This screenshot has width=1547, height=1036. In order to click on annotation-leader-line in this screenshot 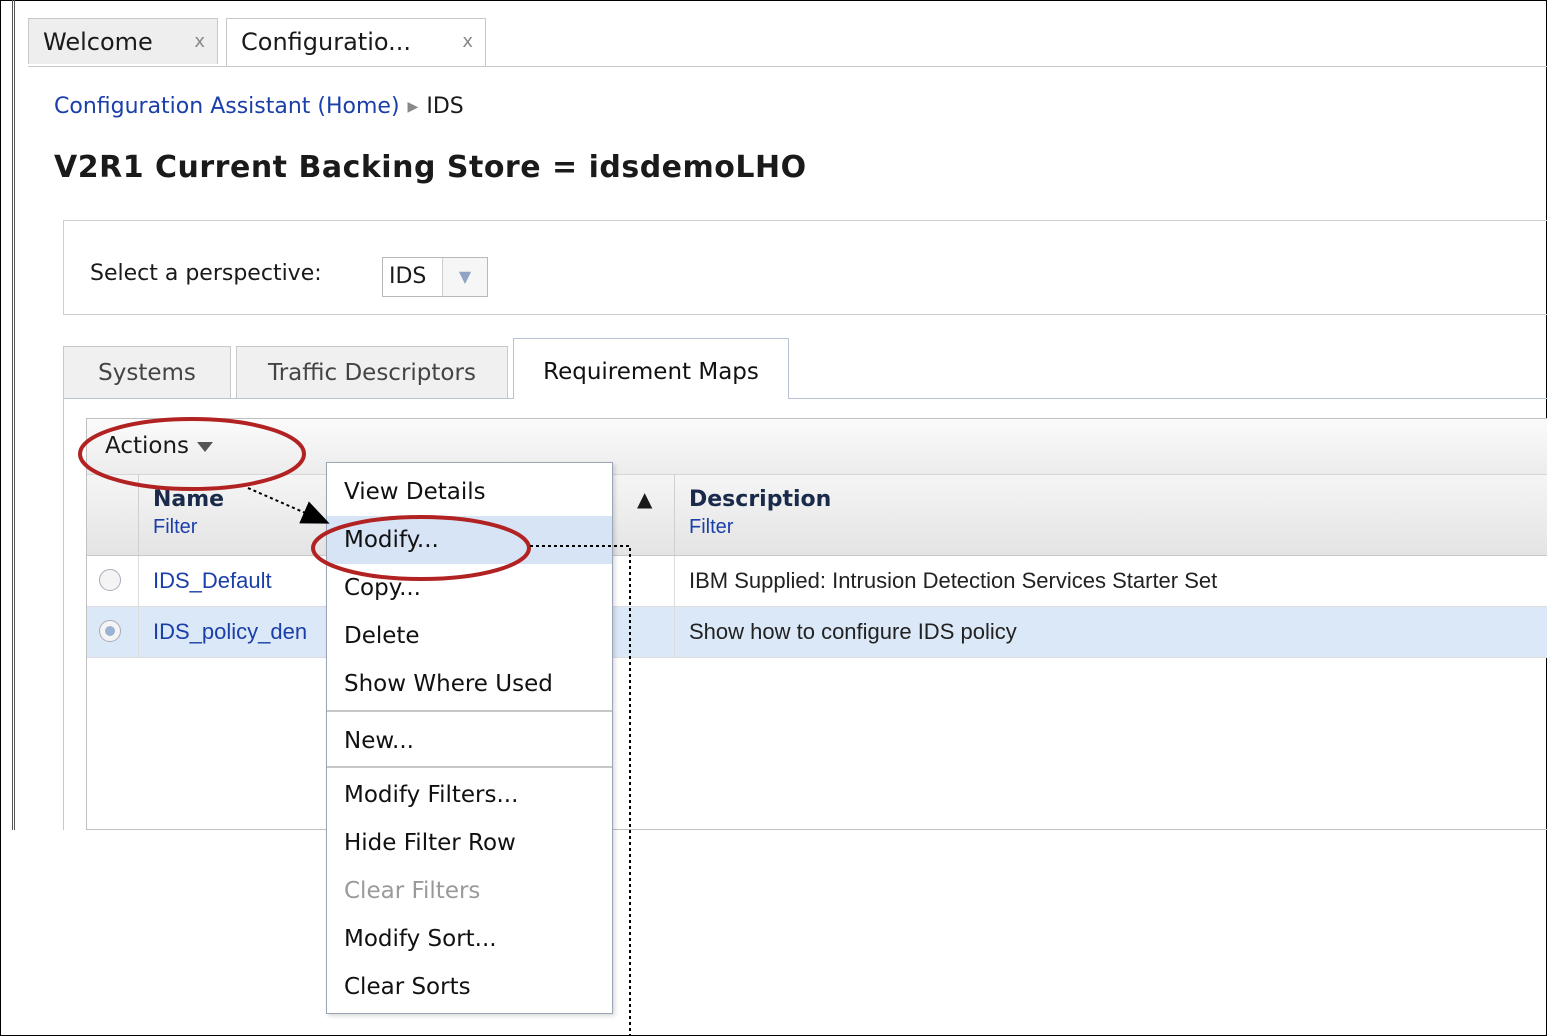, I will do `click(580, 790)`.